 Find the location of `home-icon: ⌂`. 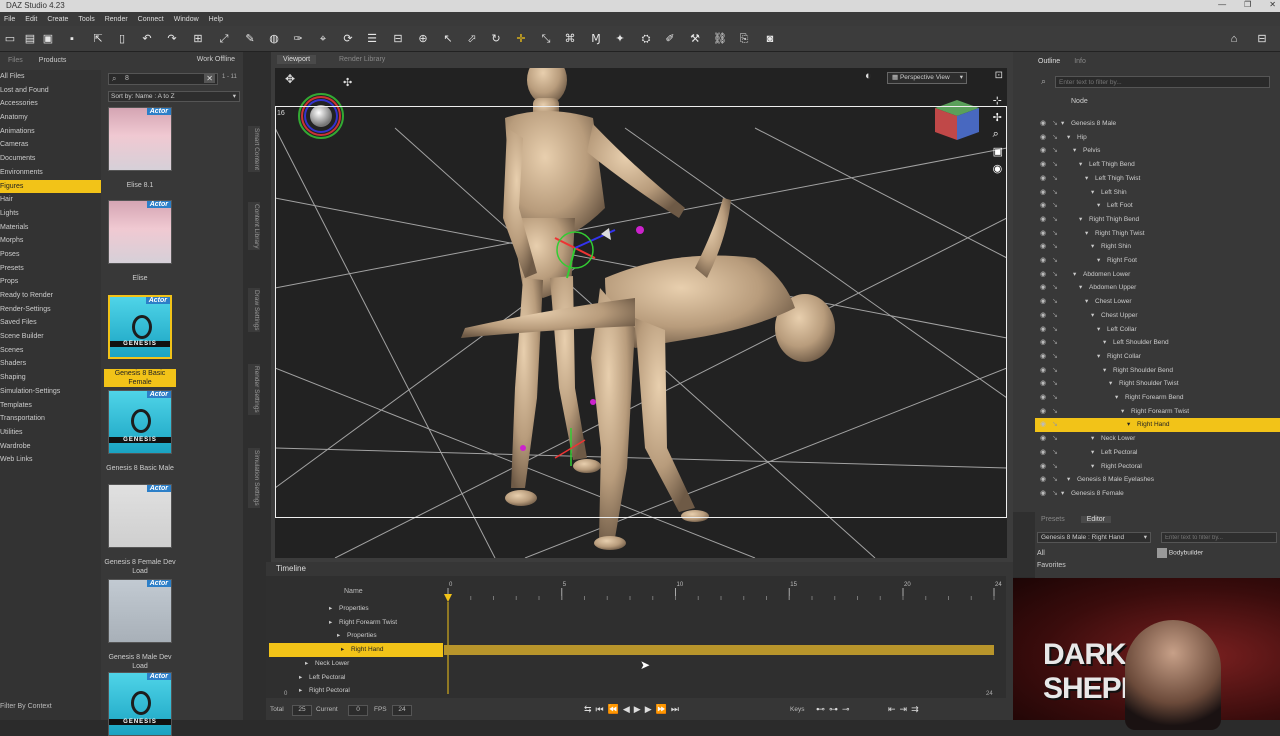

home-icon: ⌂ is located at coordinates (1234, 39).